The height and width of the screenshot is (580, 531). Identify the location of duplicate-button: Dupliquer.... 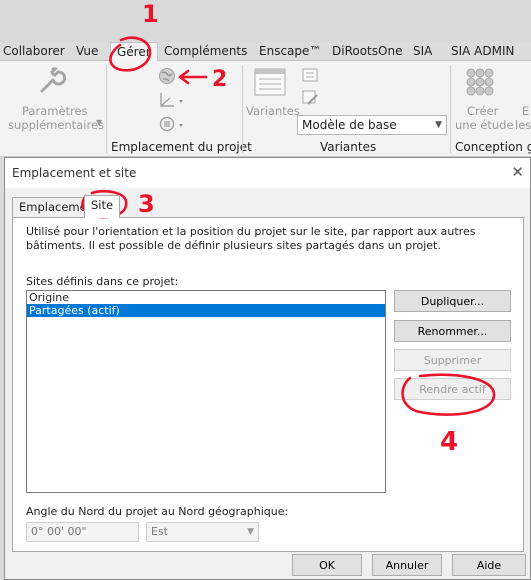
(452, 301).